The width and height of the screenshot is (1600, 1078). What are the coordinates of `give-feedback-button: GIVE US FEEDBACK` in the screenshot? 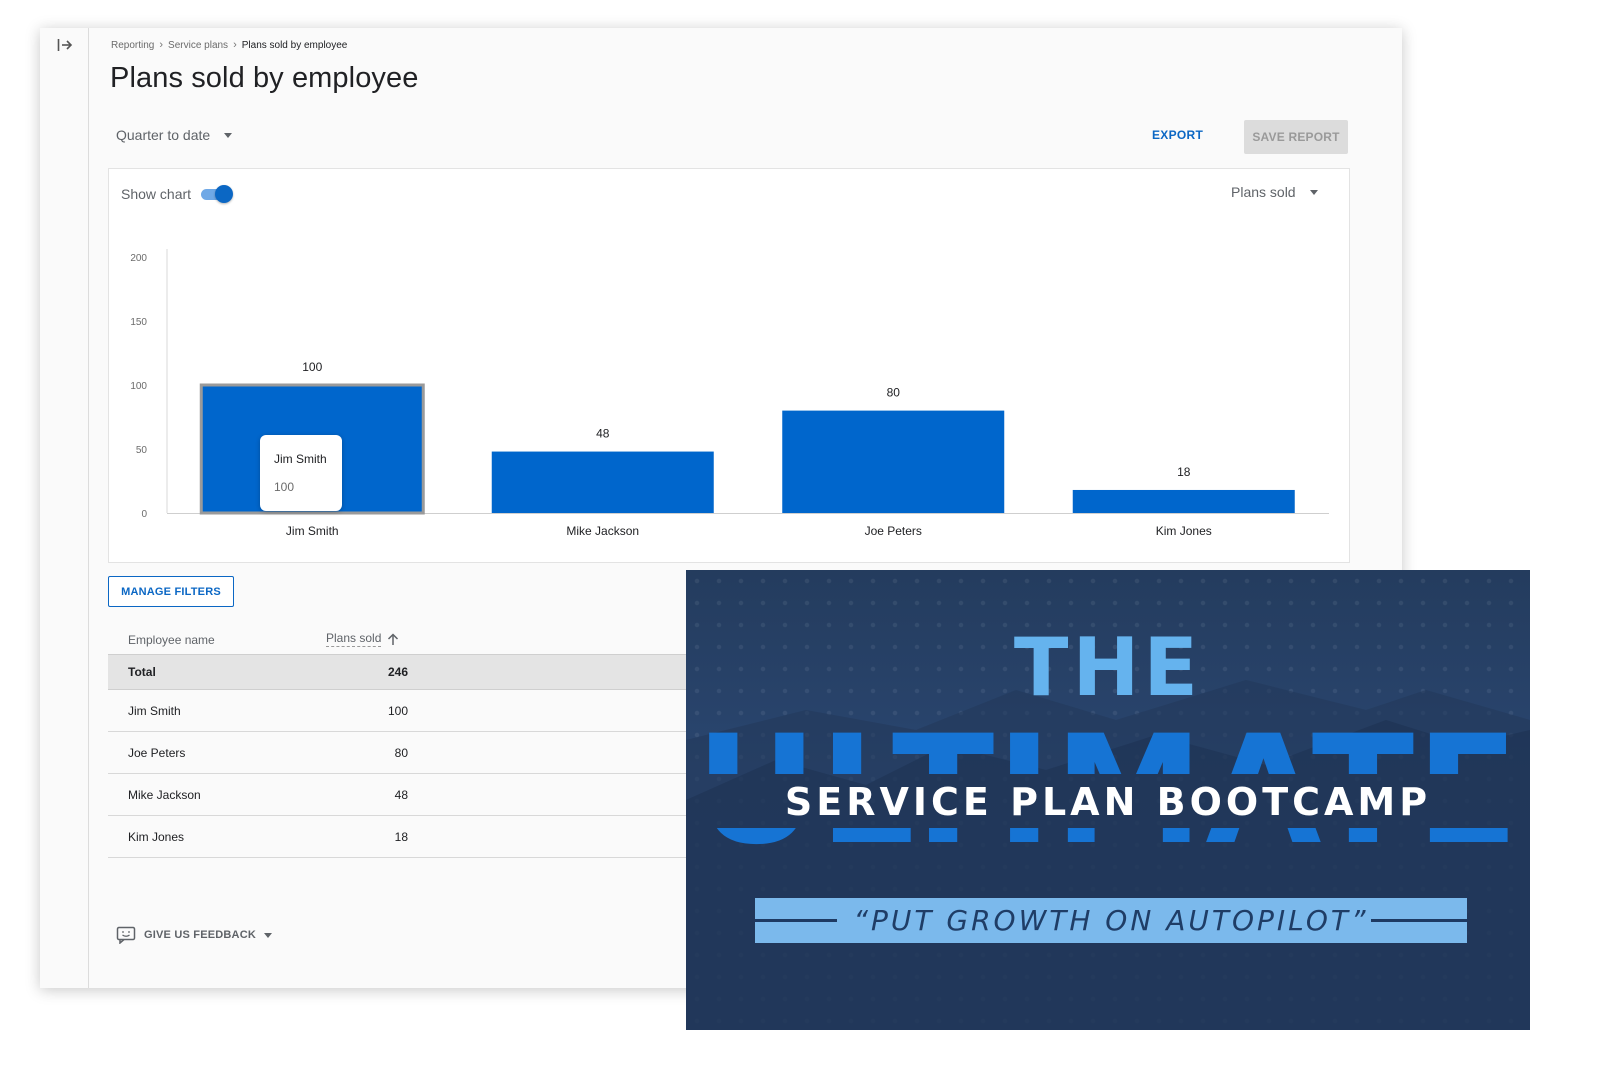 It's located at (194, 935).